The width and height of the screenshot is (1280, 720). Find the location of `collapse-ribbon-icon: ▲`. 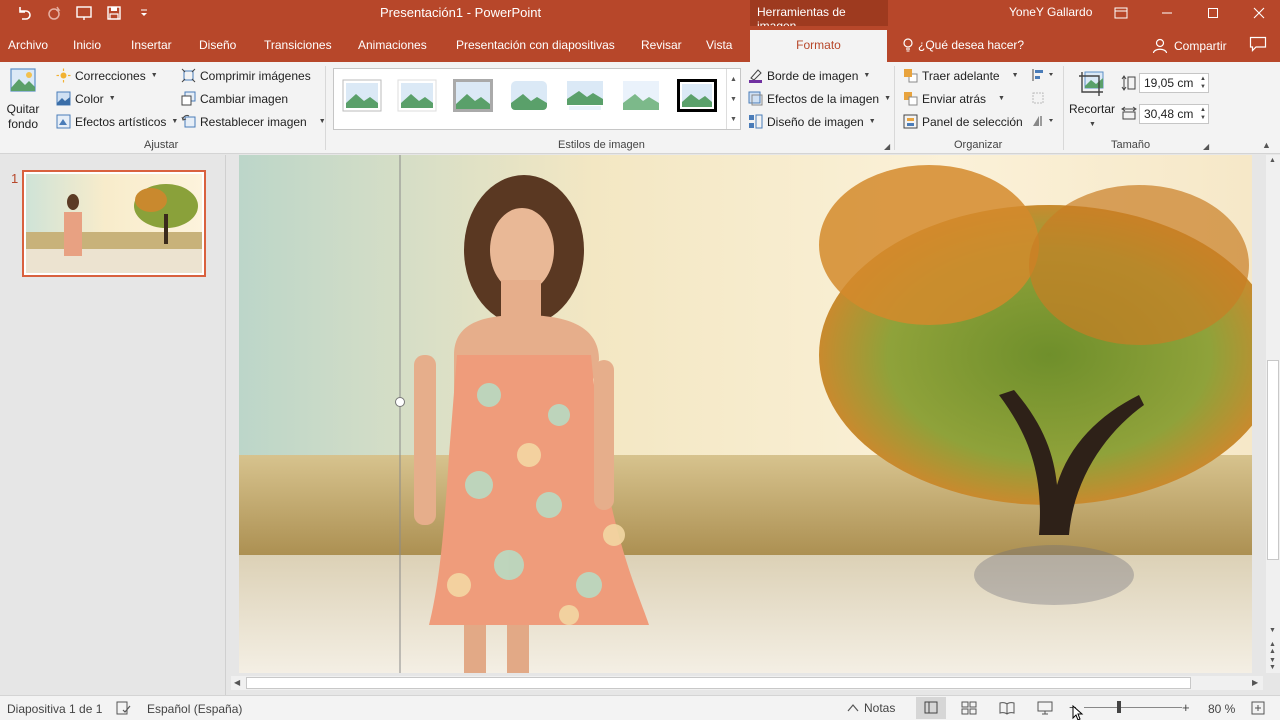

collapse-ribbon-icon: ▲ is located at coordinates (1266, 145).